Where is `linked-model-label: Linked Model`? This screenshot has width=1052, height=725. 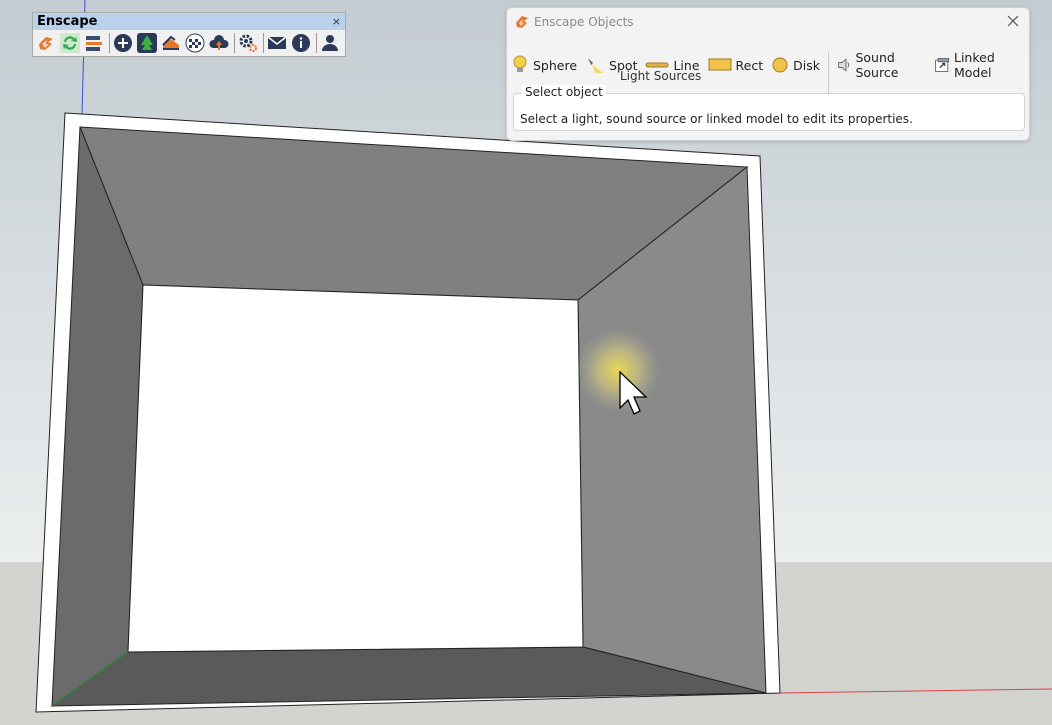
linked-model-label: Linked Model is located at coordinates (974, 65).